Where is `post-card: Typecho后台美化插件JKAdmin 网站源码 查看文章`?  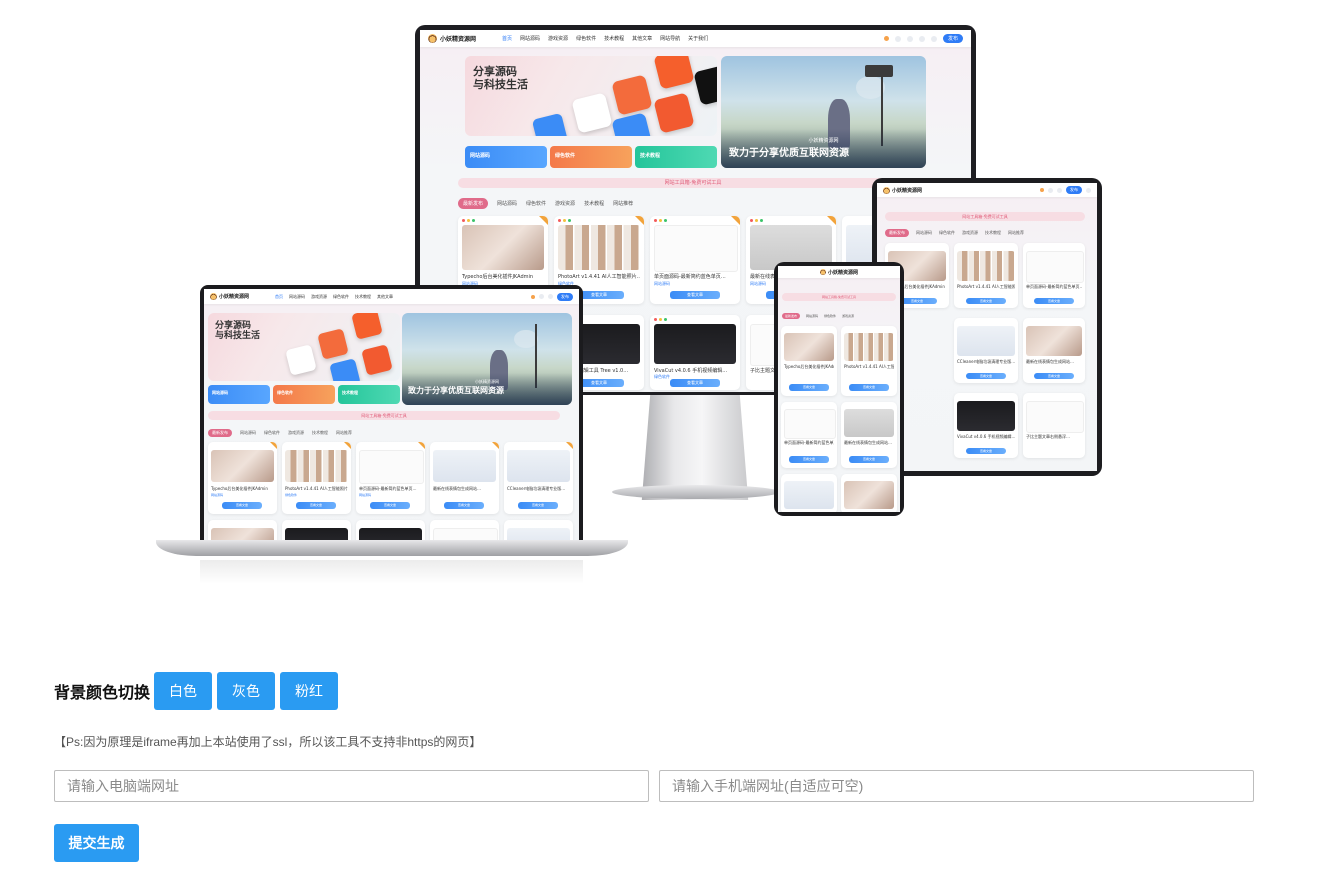
post-card: Typecho后台美化插件JKAdmin 网站源码 查看文章 is located at coordinates (242, 478).